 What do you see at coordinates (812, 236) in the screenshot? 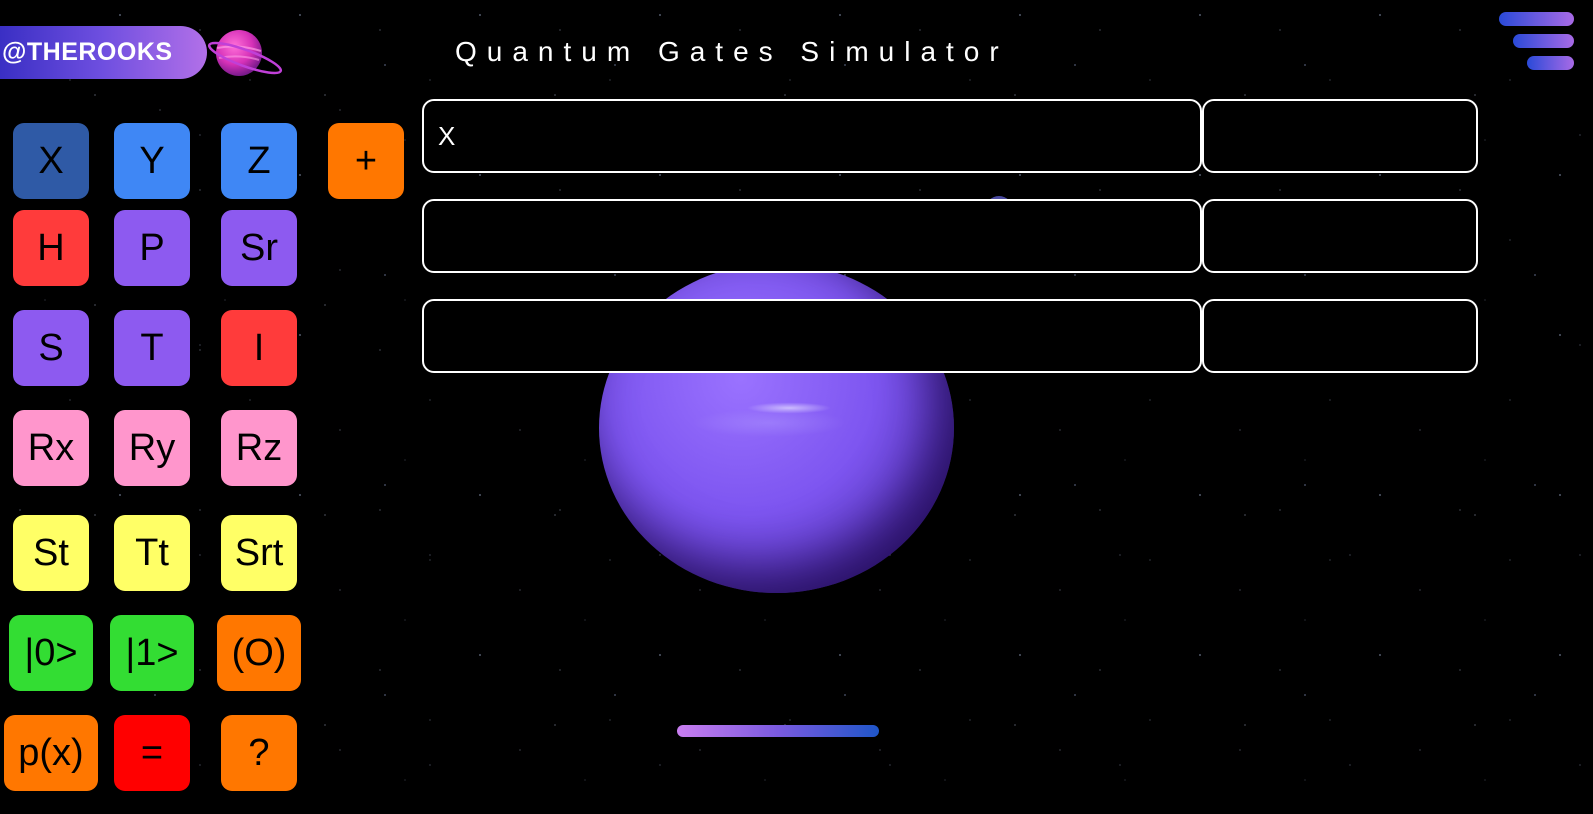
I see `circuit-row-2-input` at bounding box center [812, 236].